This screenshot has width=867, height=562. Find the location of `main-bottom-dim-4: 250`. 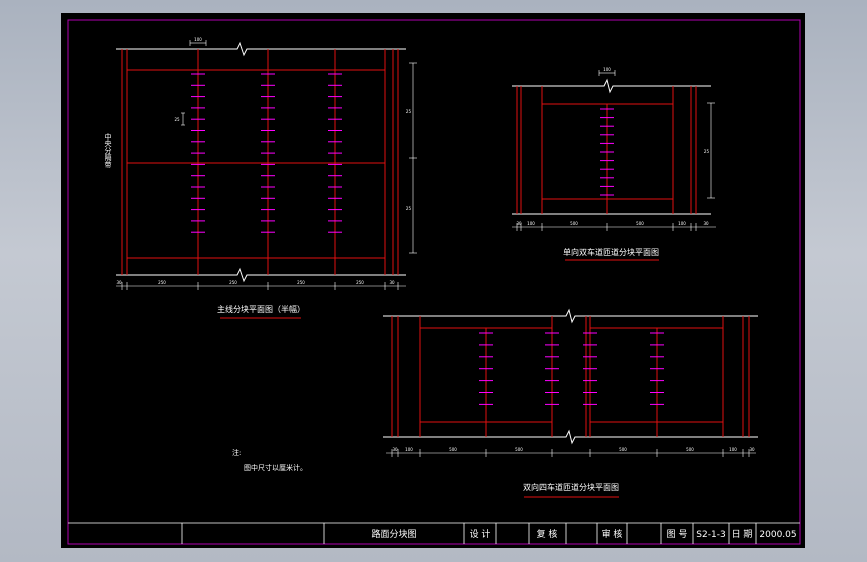

main-bottom-dim-4: 250 is located at coordinates (301, 282).